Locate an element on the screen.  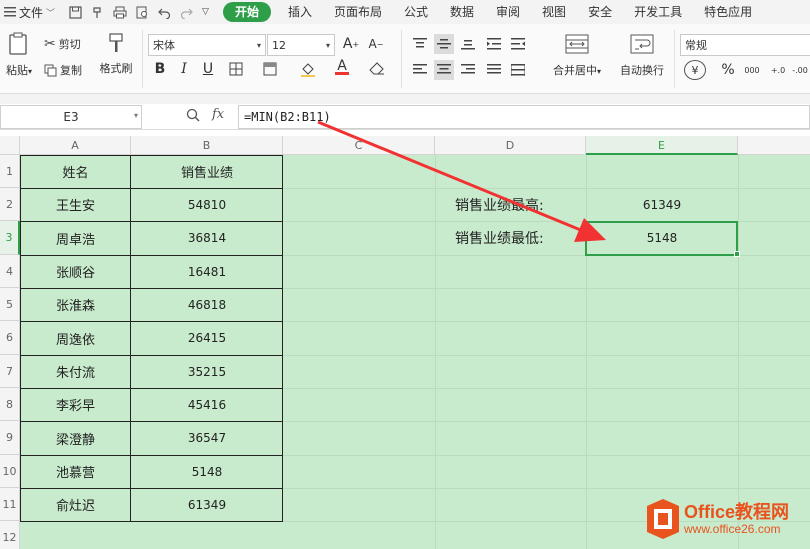
watermark-brand: Office教程网 is located at coordinates (737, 512).